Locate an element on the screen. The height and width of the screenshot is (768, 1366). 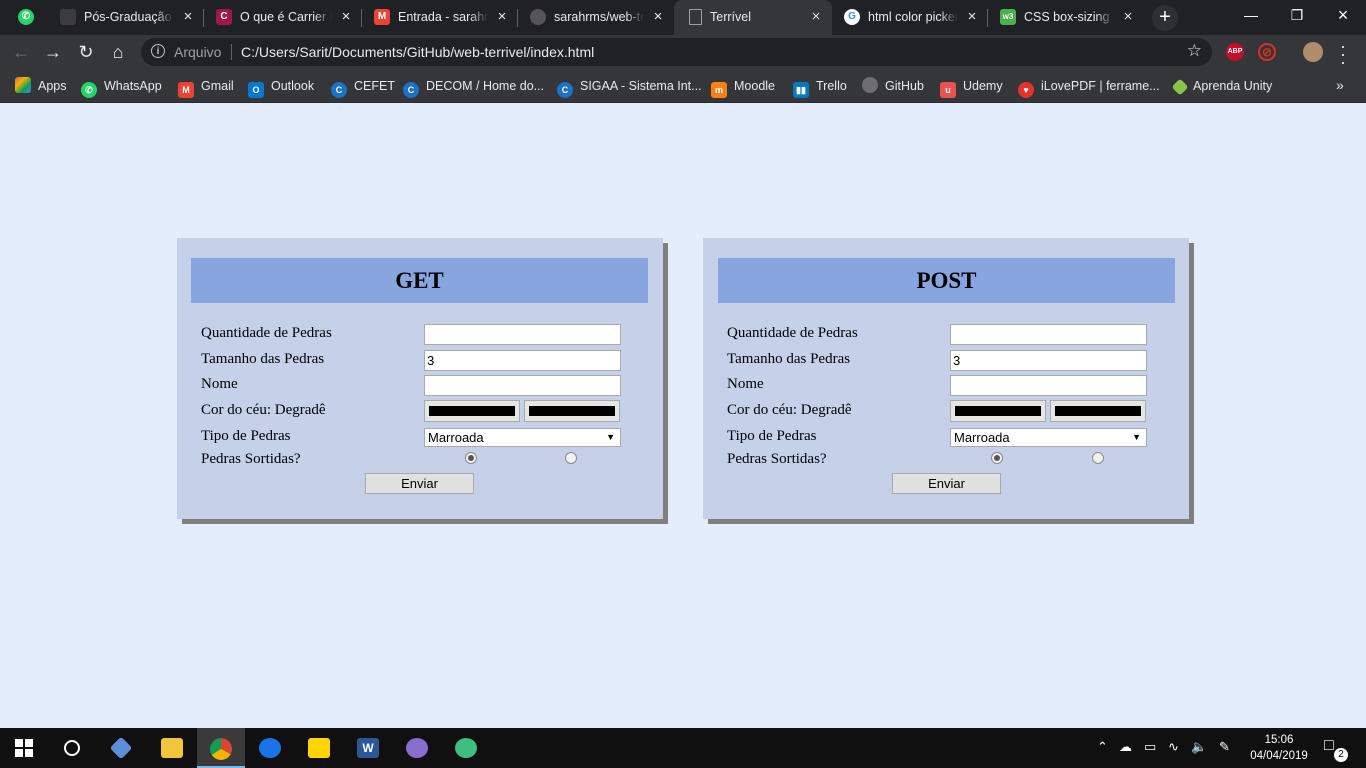
tab-4: sarahrms/web-ter × is located at coordinates (596, 17).